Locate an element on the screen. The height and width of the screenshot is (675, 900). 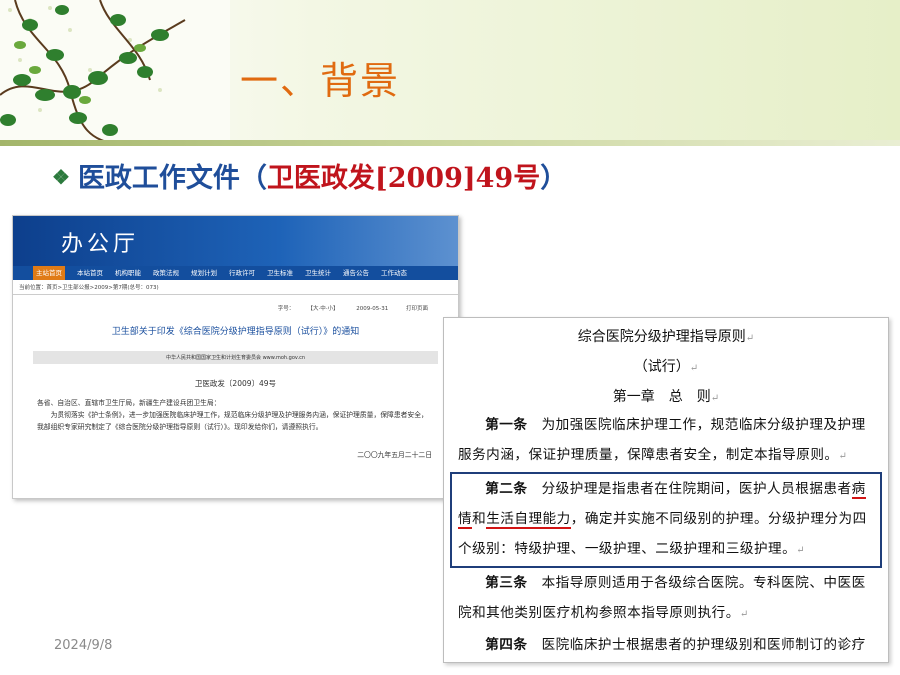
vine-decoration-image is located at coordinates (115, 72).